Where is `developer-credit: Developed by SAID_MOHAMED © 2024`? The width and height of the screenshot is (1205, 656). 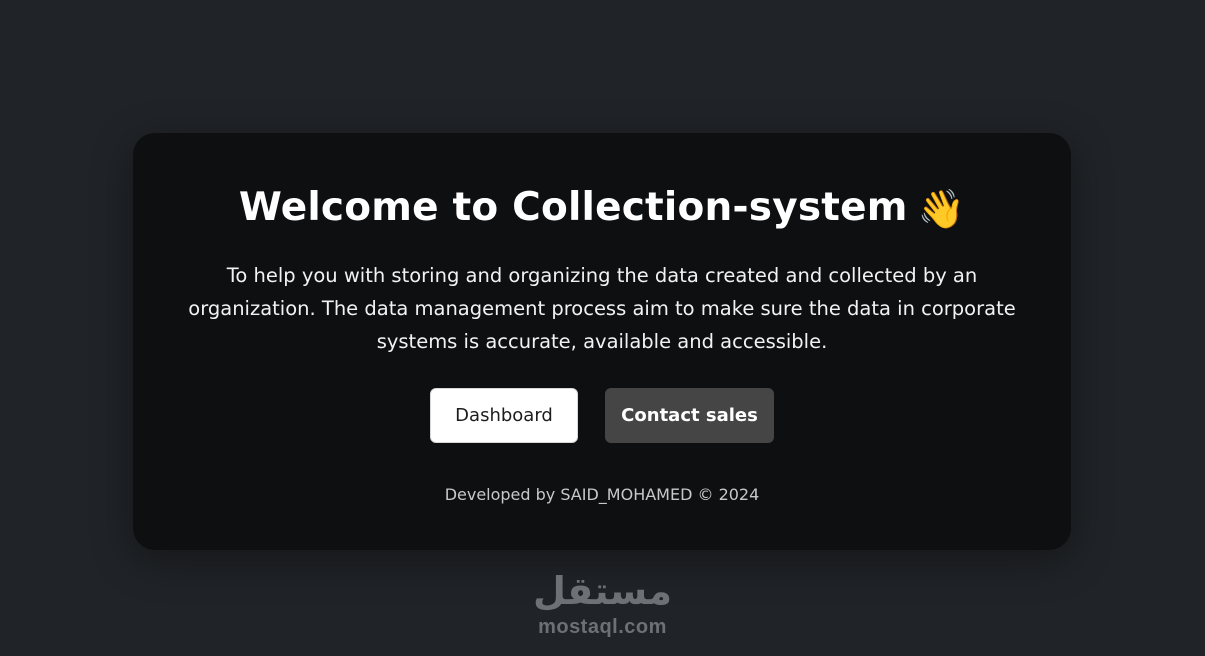 developer-credit: Developed by SAID_MOHAMED © 2024 is located at coordinates (602, 494).